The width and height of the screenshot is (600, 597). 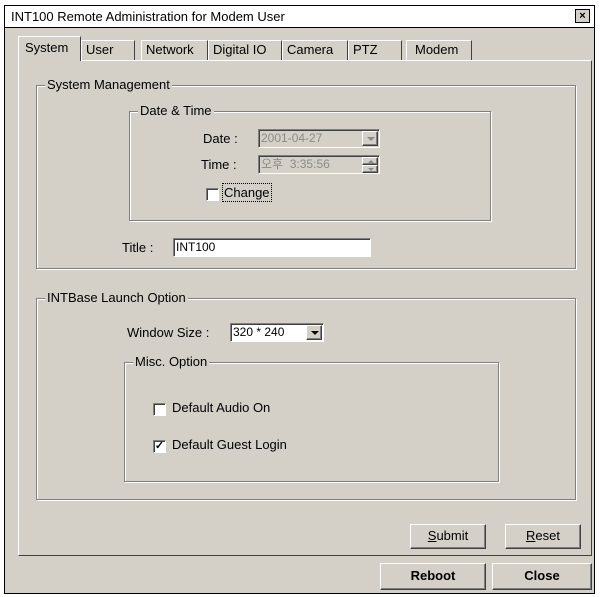 What do you see at coordinates (176, 111) in the screenshot?
I see `date-time-legend: Date & Time` at bounding box center [176, 111].